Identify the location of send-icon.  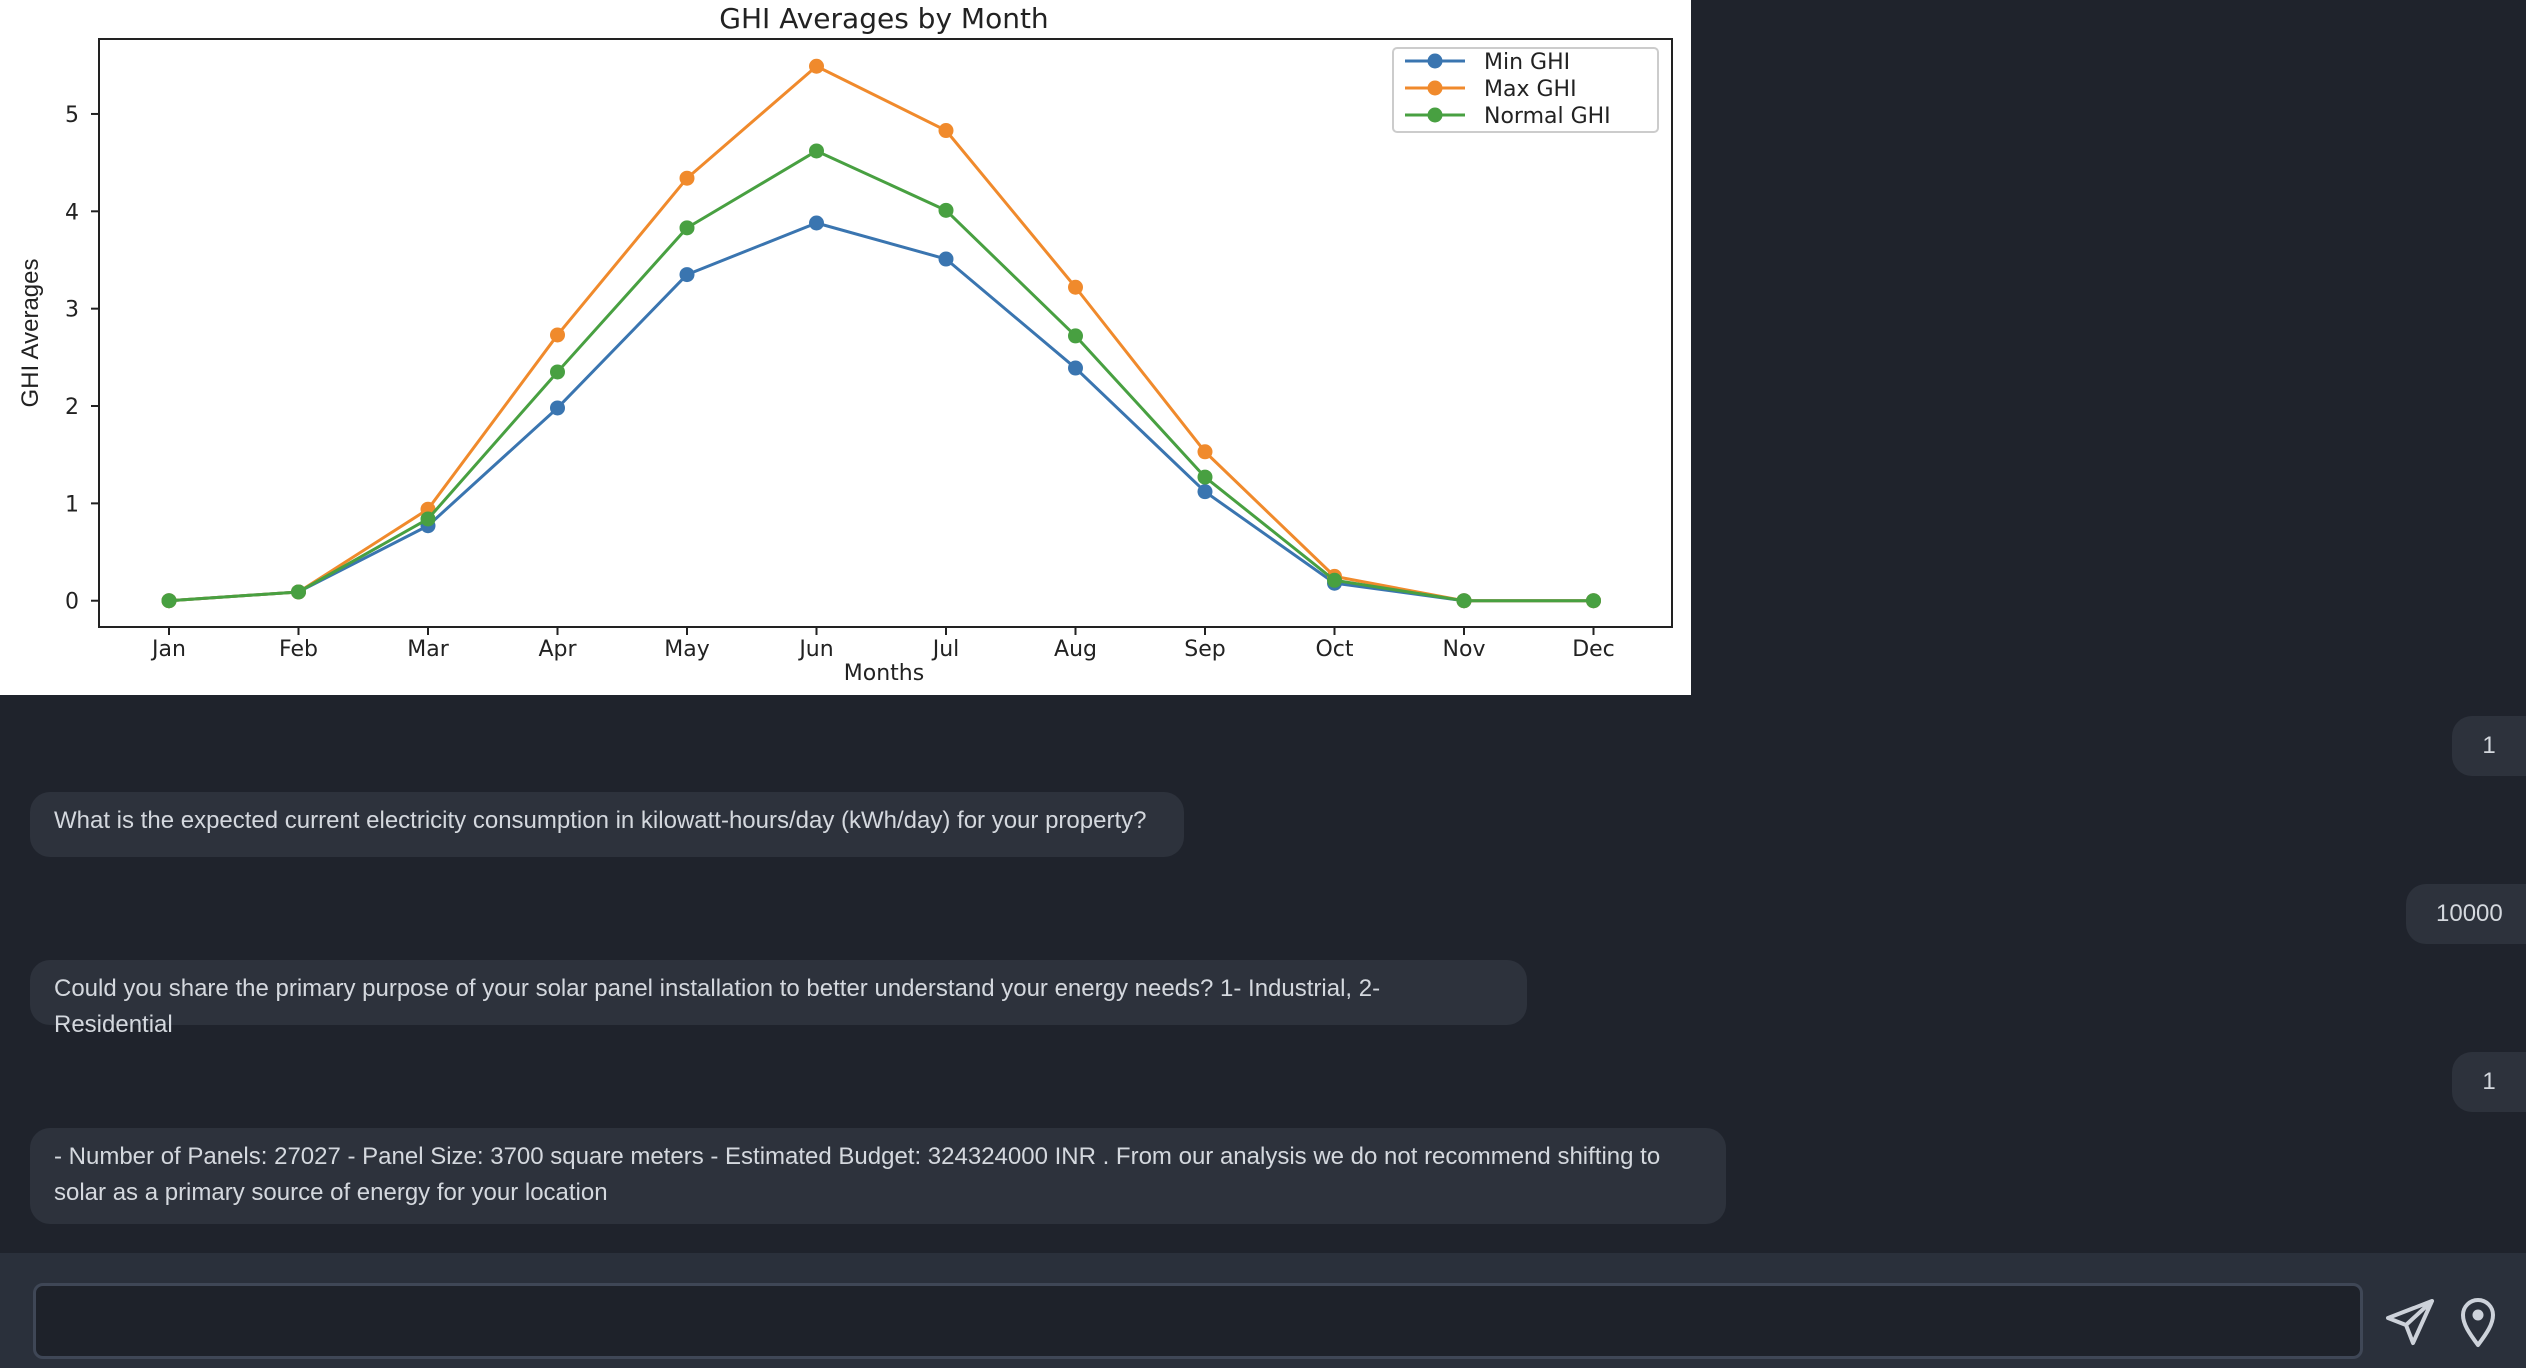
(2410, 1322).